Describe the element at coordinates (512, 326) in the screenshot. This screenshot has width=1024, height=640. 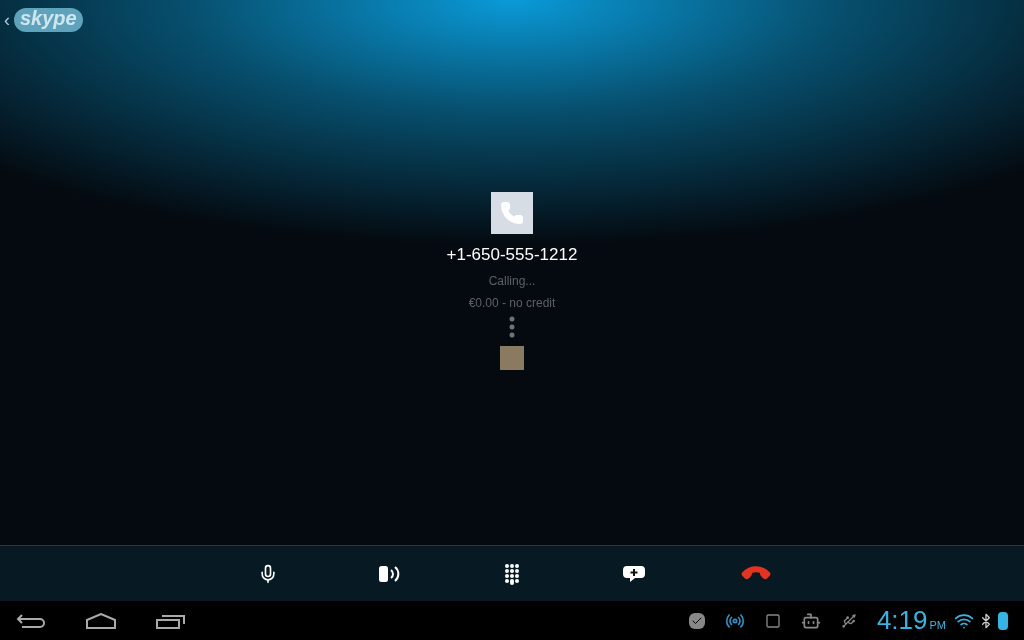
I see `vertical-dots-icon` at that location.